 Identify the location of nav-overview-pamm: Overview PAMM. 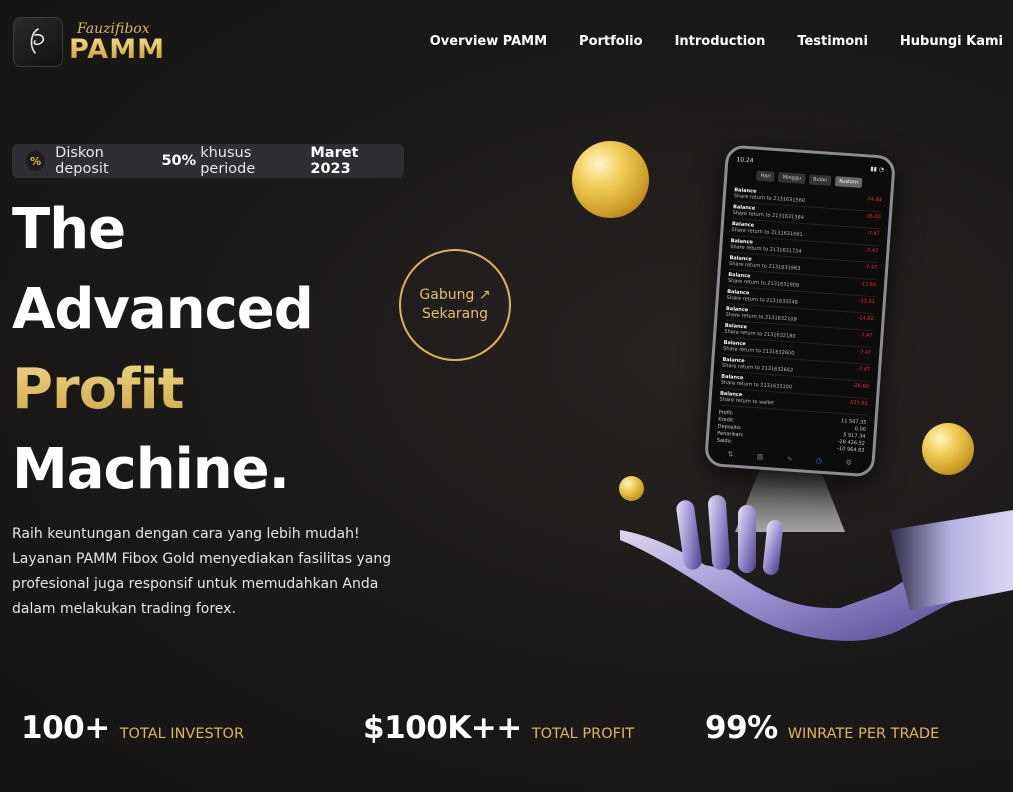
(488, 41).